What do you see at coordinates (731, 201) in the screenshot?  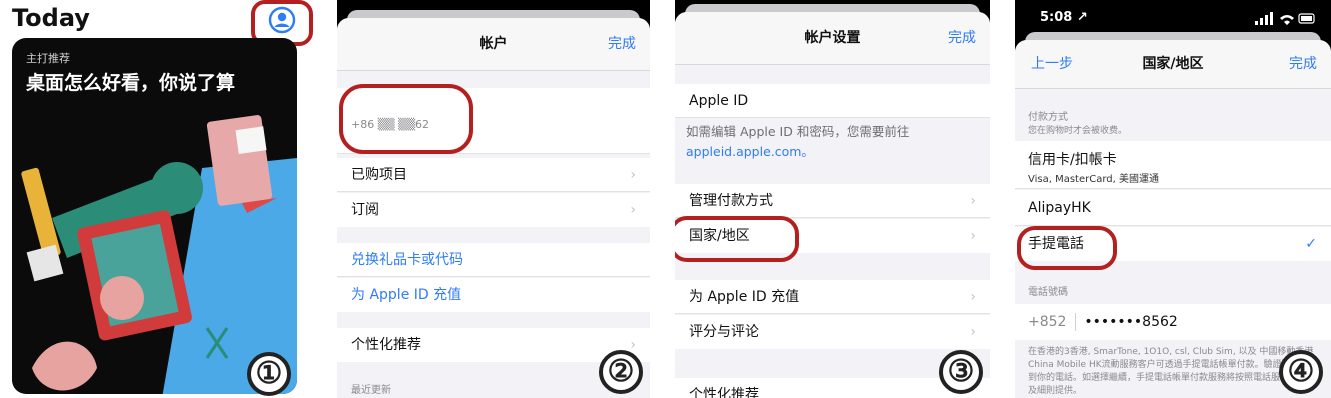 I see `payment-label: 管理付款方式` at bounding box center [731, 201].